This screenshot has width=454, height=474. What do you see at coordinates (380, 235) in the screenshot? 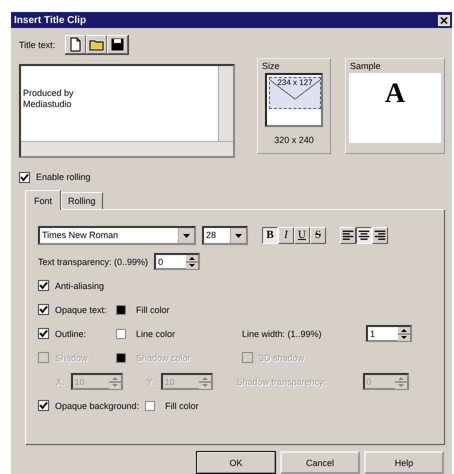
I see `align-right-icon` at bounding box center [380, 235].